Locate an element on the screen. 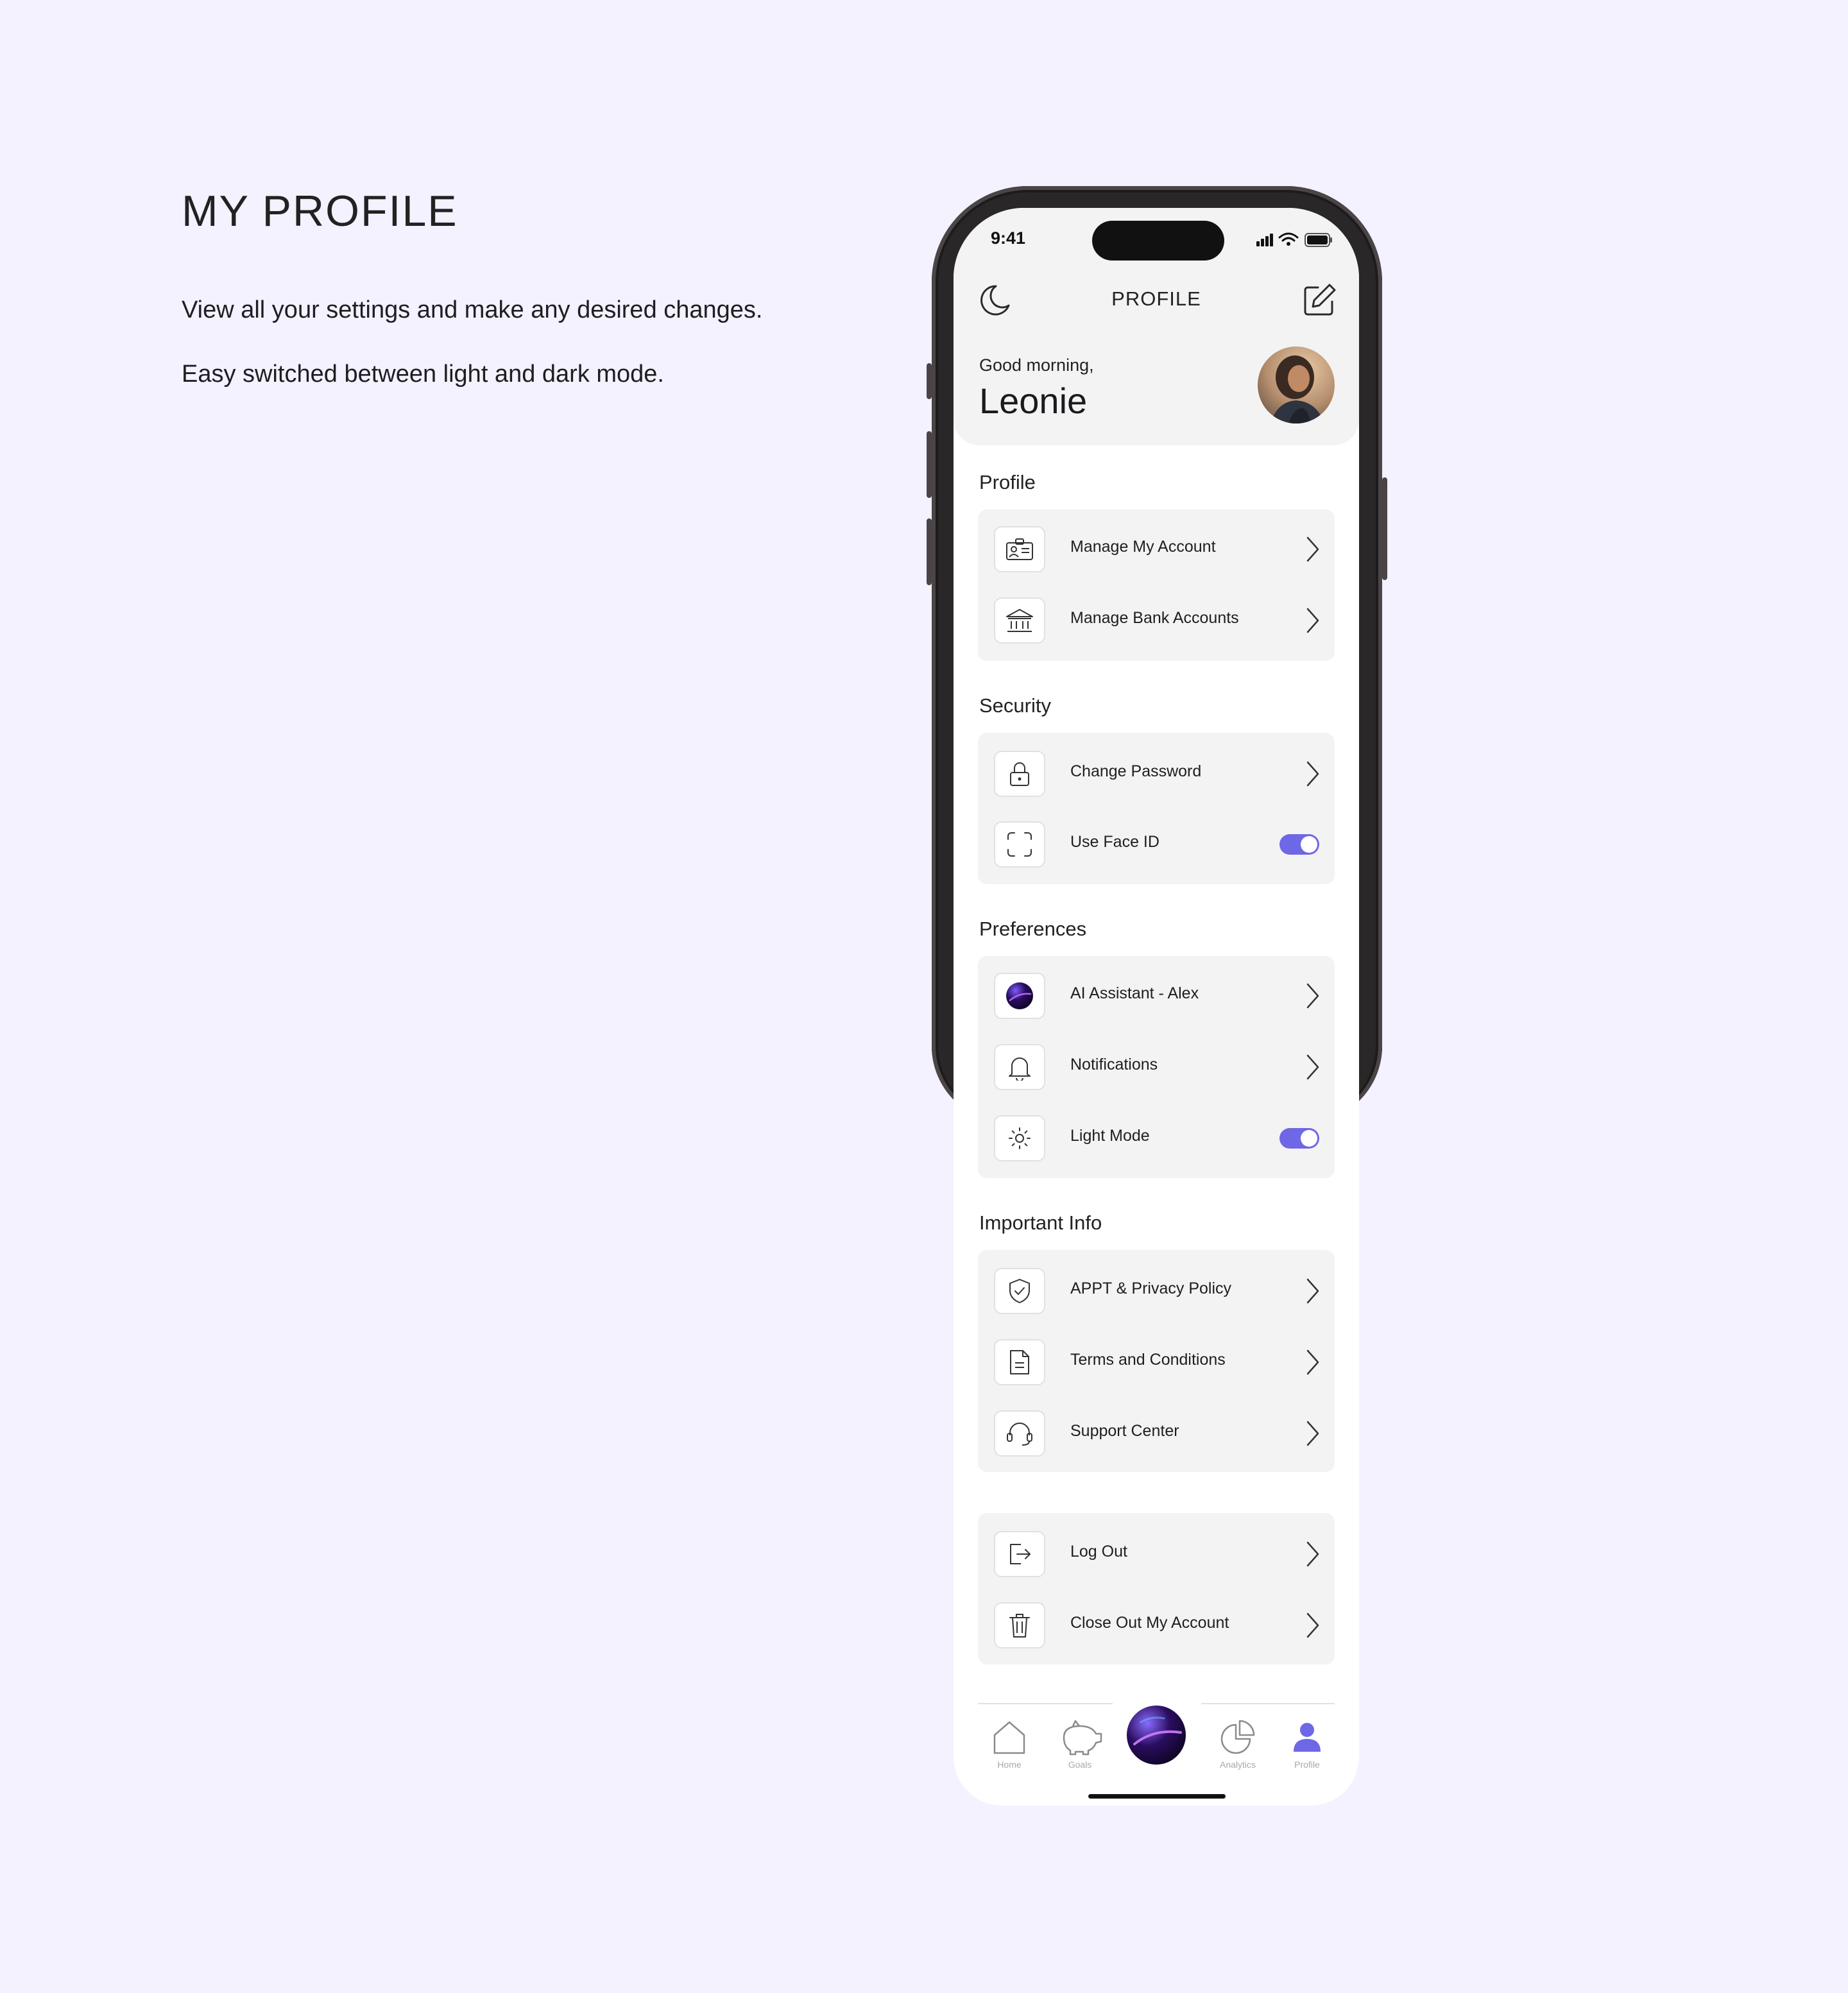 This screenshot has height=1993, width=1848. card-account-actions: Log Out Close Out My Account is located at coordinates (1156, 1588).